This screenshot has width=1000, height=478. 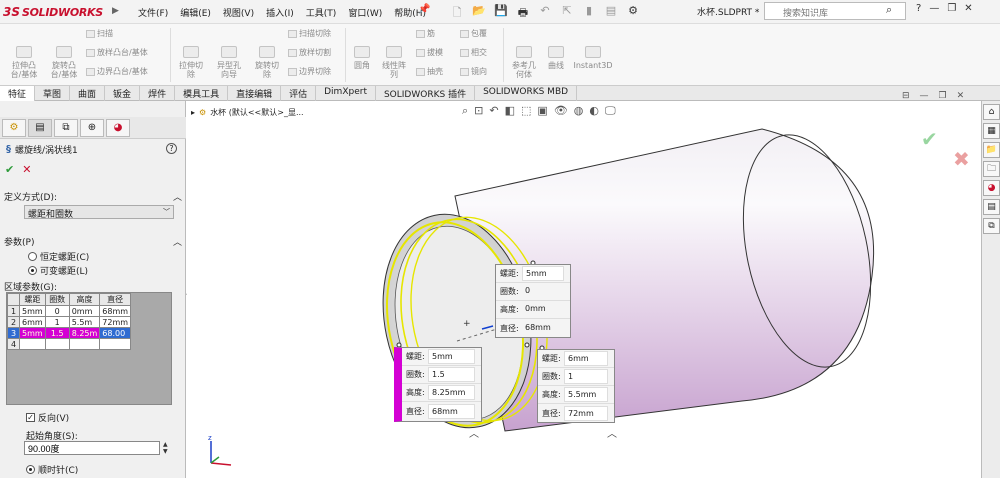 I want to click on reference-geometry-button: 参考几 何体, so click(x=524, y=62).